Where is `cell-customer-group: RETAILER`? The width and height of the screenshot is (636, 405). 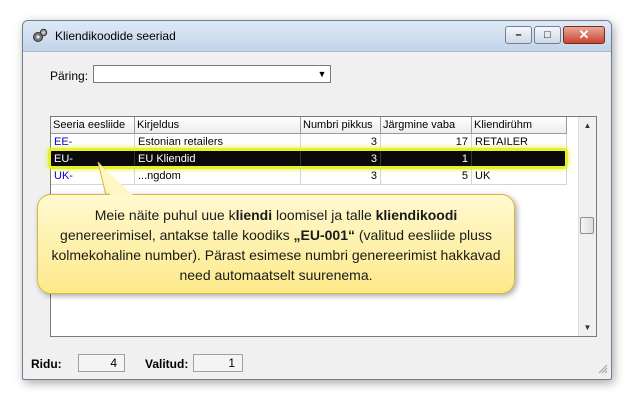 cell-customer-group: RETAILER is located at coordinates (519, 142).